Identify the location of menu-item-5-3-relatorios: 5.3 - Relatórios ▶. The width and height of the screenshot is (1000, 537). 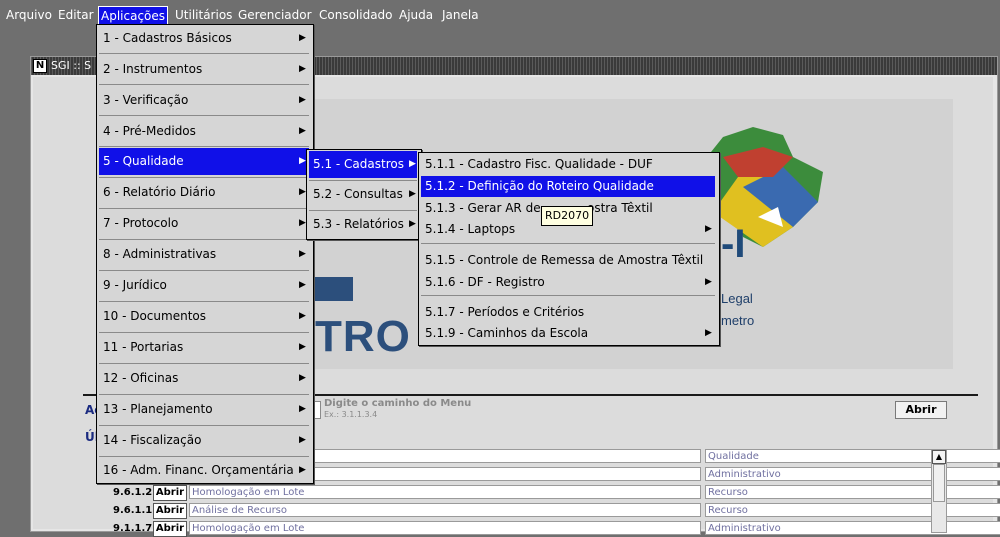
(363, 224).